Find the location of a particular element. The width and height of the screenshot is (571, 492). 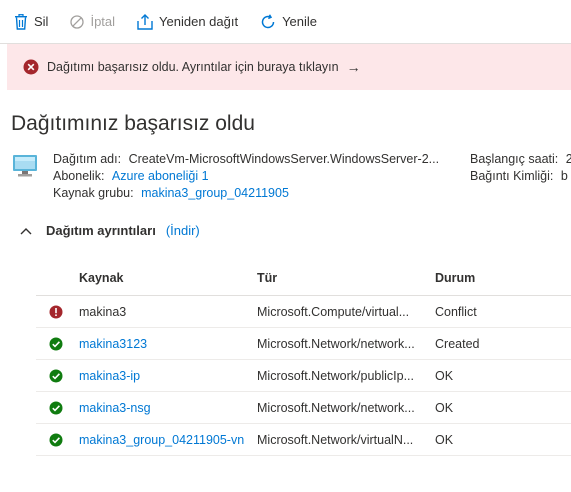

refresh-label: Yenile is located at coordinates (300, 21).